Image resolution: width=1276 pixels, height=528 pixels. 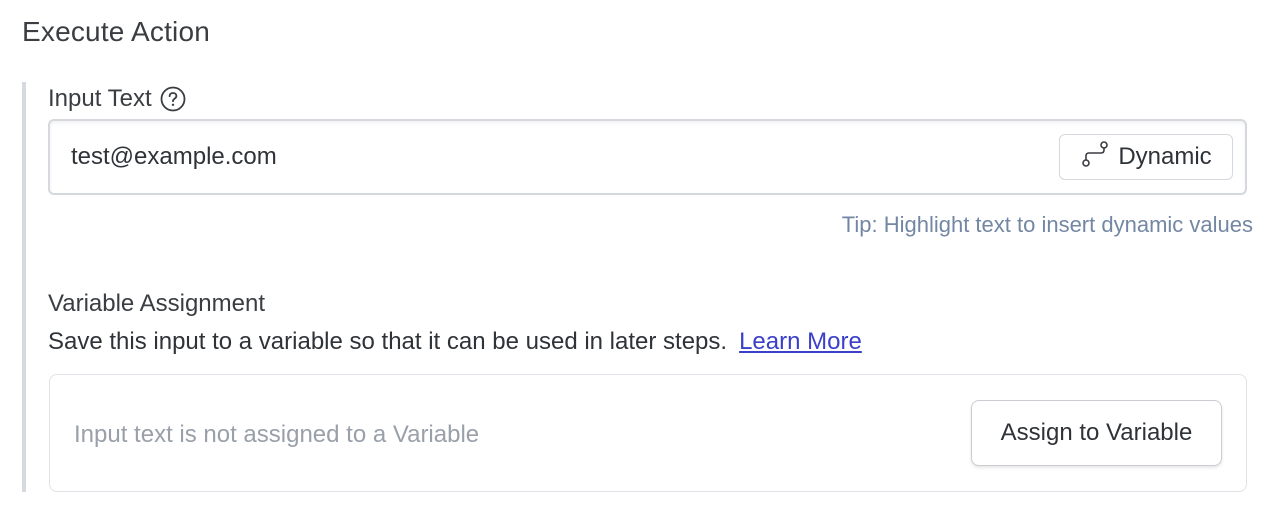 What do you see at coordinates (157, 303) in the screenshot?
I see `variable-assignment-title: Variable Assignment` at bounding box center [157, 303].